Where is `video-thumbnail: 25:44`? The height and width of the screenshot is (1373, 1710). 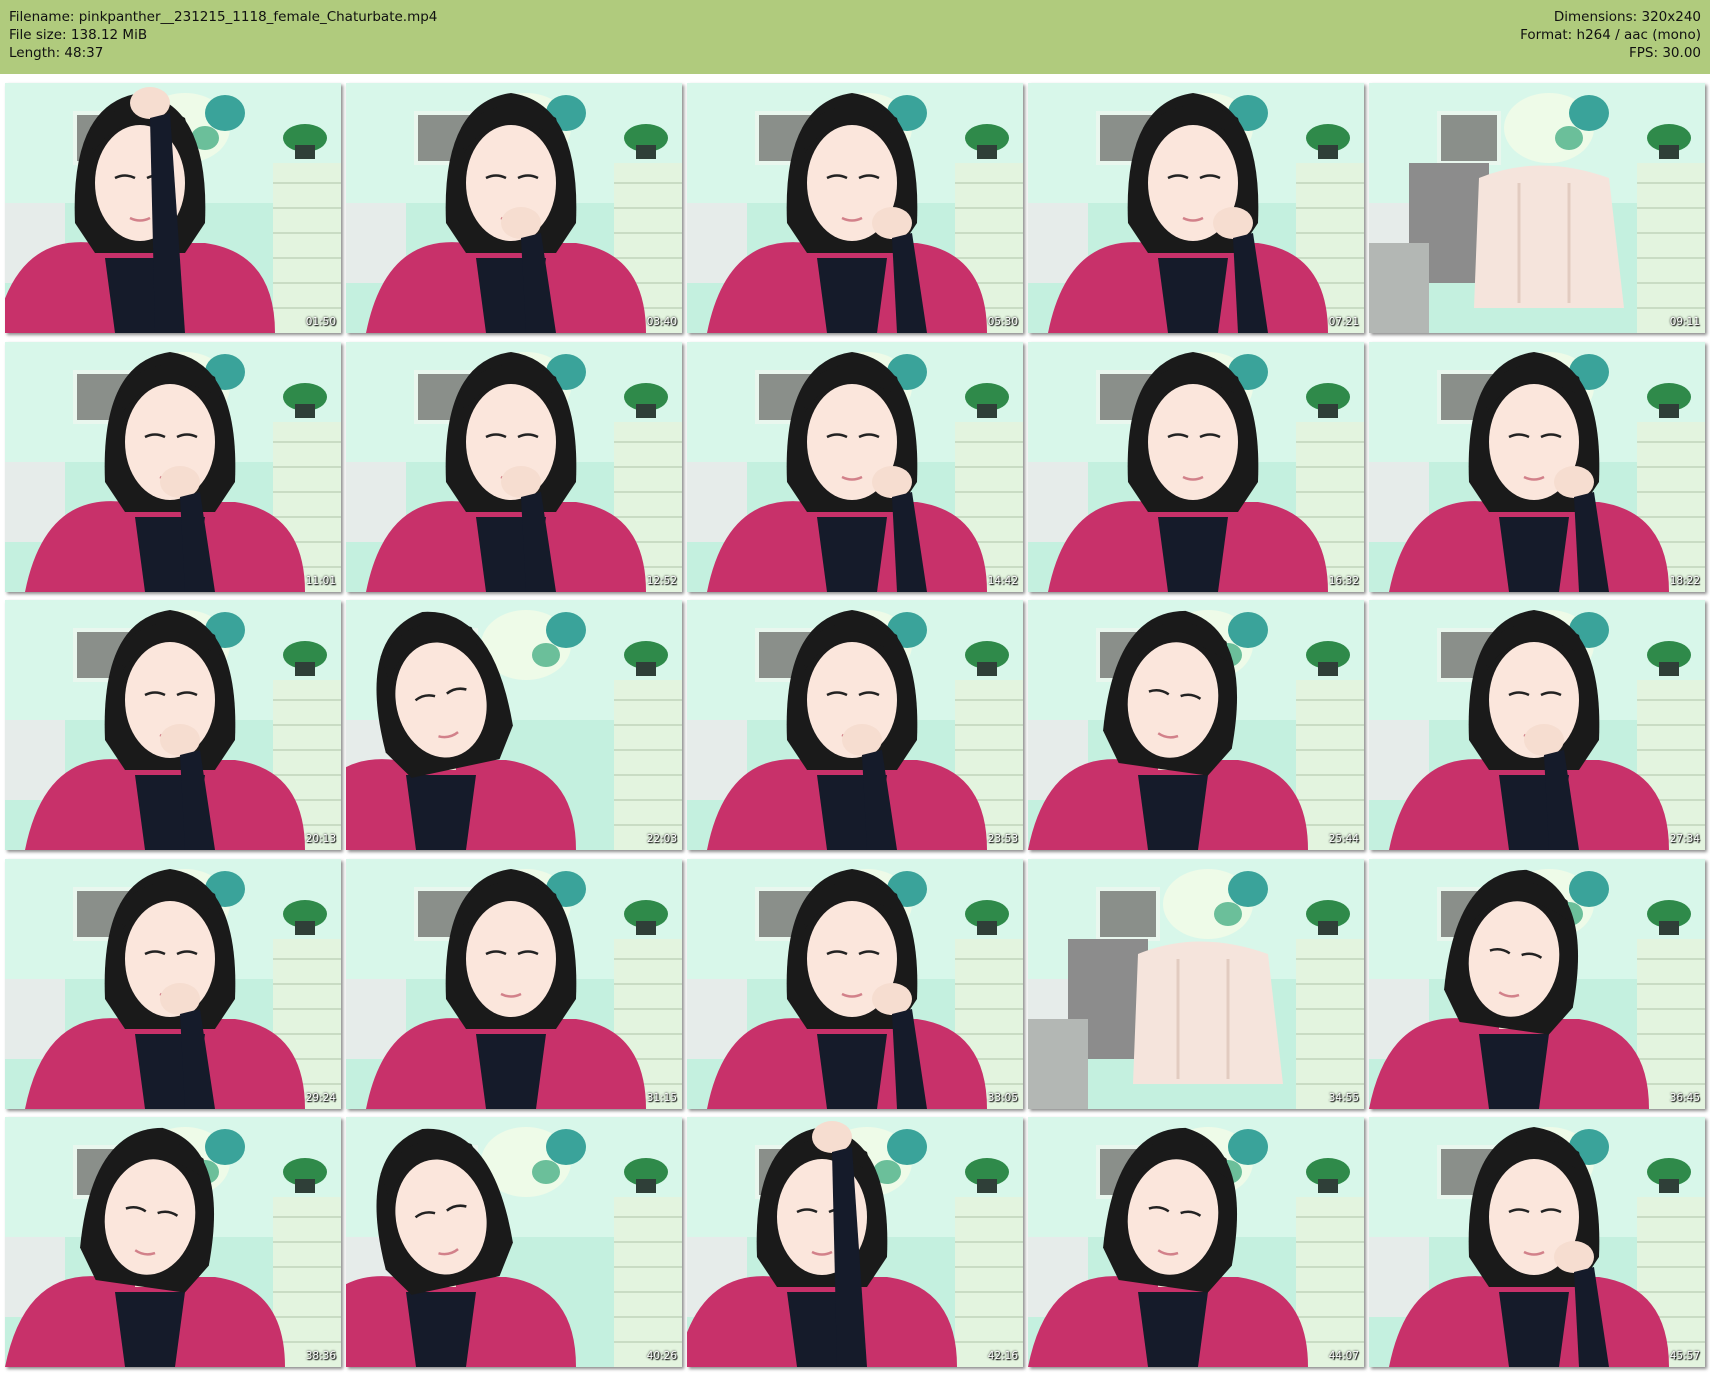
video-thumbnail: 25:44 is located at coordinates (1196, 725).